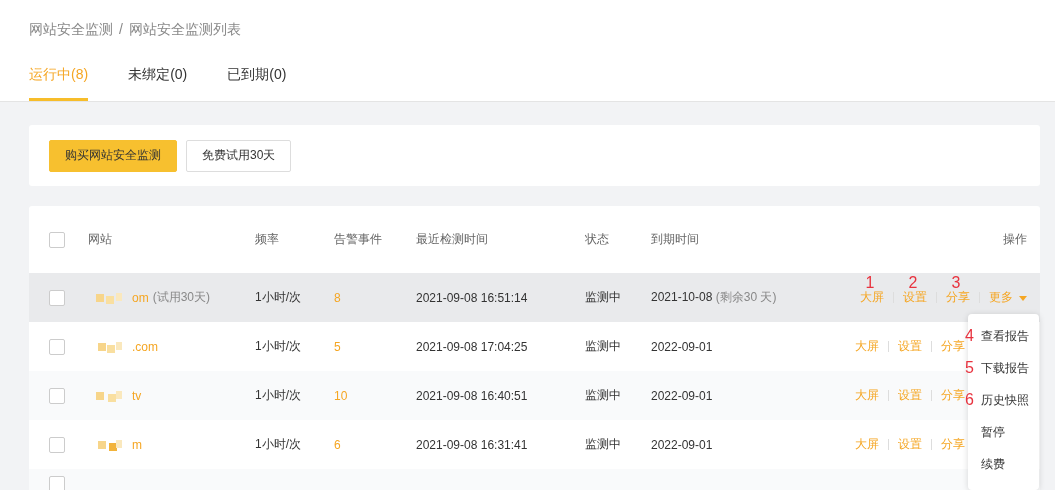 Image resolution: width=1055 pixels, height=490 pixels. What do you see at coordinates (1015, 239) in the screenshot?
I see `column-header: 操作` at bounding box center [1015, 239].